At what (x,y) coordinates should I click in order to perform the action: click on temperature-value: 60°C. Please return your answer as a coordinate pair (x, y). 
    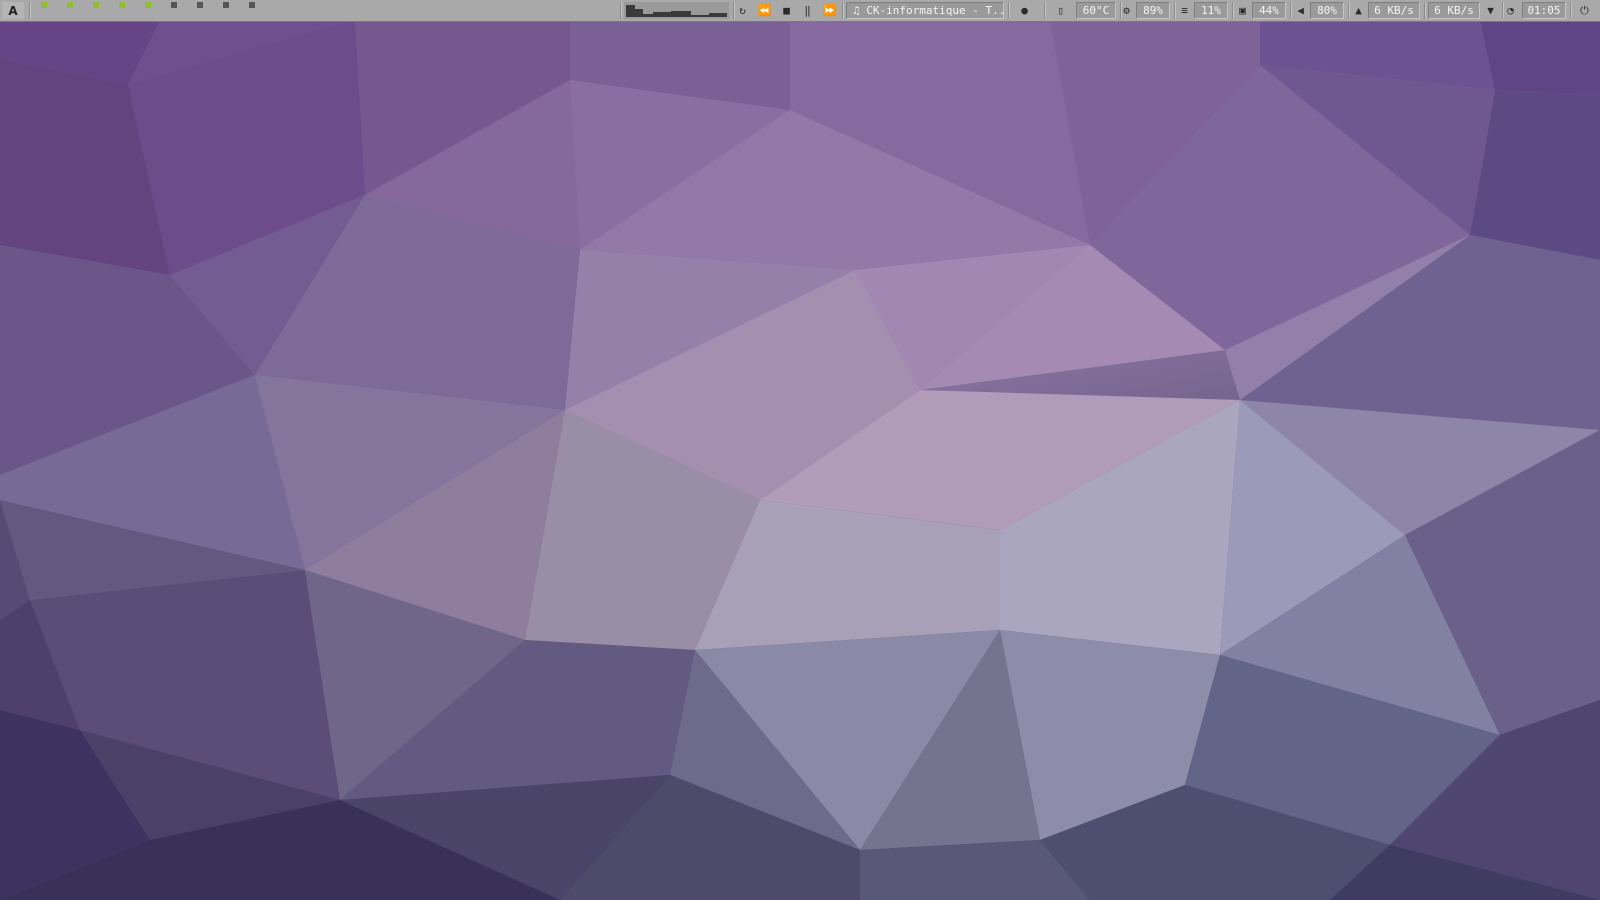
    Looking at the image, I should click on (1096, 10).